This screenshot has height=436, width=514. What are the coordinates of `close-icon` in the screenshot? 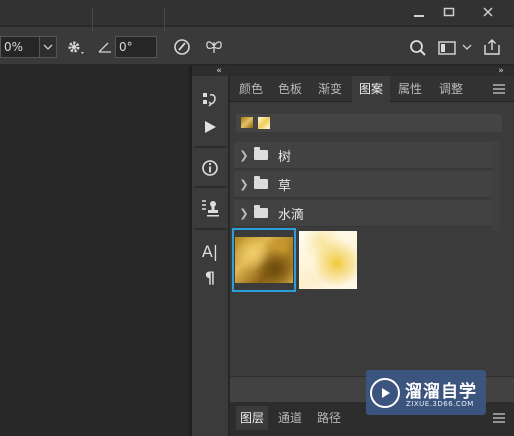 It's located at (488, 12).